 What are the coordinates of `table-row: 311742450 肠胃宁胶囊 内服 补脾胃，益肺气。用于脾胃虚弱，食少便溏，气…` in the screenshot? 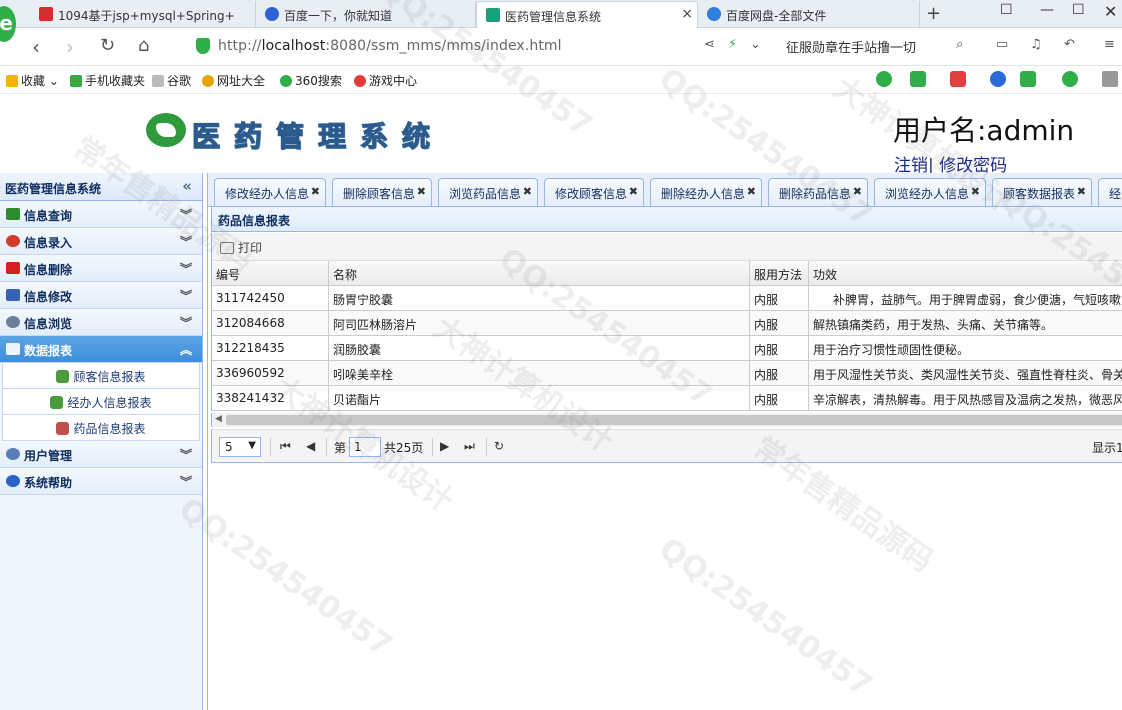 It's located at (667, 298).